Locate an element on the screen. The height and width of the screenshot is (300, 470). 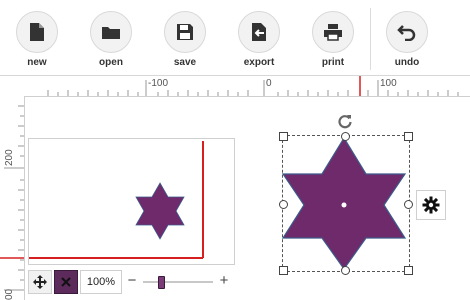
navigator-star-thumbnail is located at coordinates (160, 211).